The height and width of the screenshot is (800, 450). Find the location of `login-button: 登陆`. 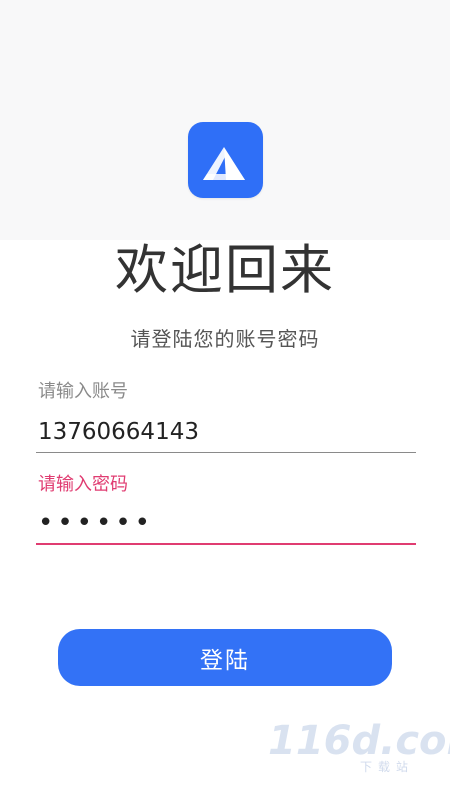

login-button: 登陆 is located at coordinates (225, 657).